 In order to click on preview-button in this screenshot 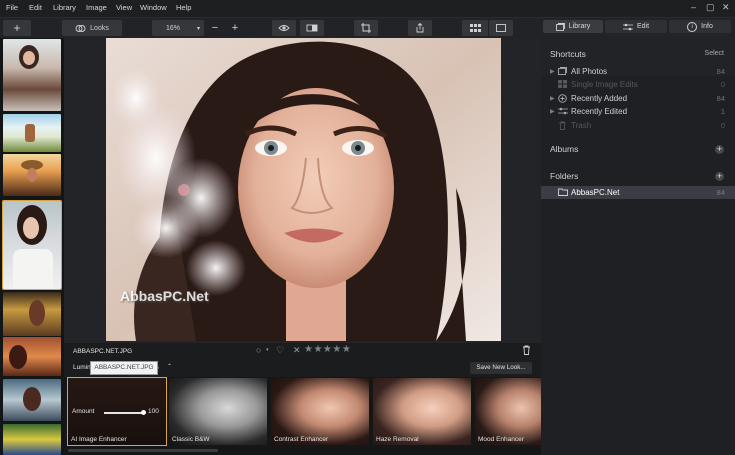, I will do `click(284, 28)`.